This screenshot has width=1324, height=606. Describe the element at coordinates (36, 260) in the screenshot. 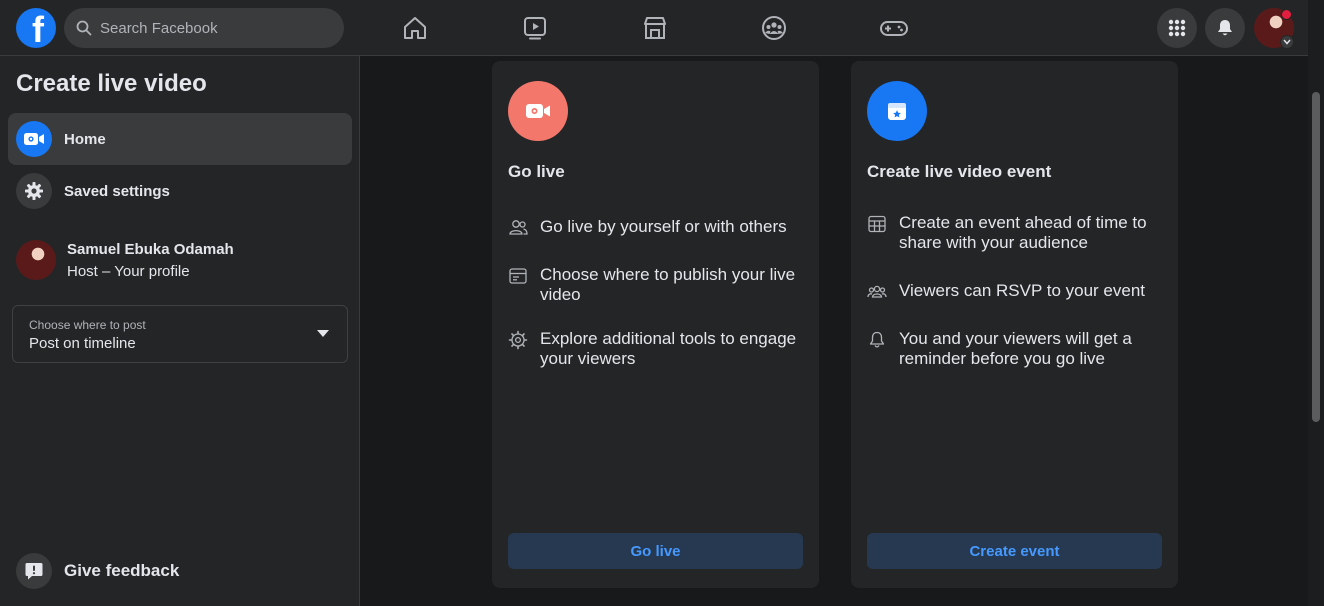

I see `avatar` at that location.